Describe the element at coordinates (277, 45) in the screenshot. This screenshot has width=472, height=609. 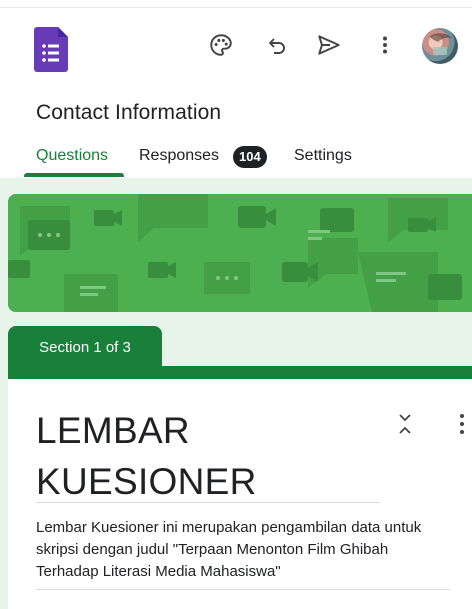
I see `undo-icon` at that location.